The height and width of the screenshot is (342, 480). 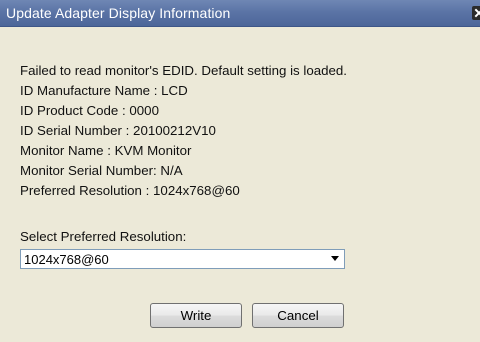 What do you see at coordinates (240, 13) in the screenshot?
I see `title-bar: Update Adapter Display Information` at bounding box center [240, 13].